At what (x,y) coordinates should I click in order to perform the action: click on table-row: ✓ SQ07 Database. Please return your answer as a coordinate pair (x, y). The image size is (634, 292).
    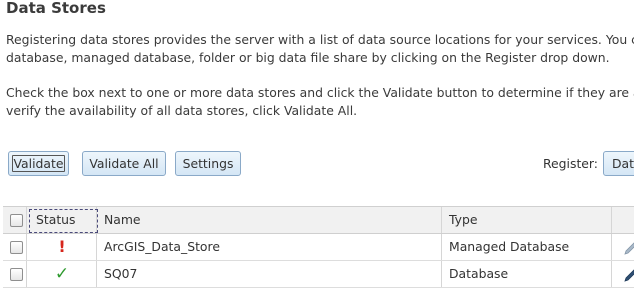
    Looking at the image, I should click on (318, 274).